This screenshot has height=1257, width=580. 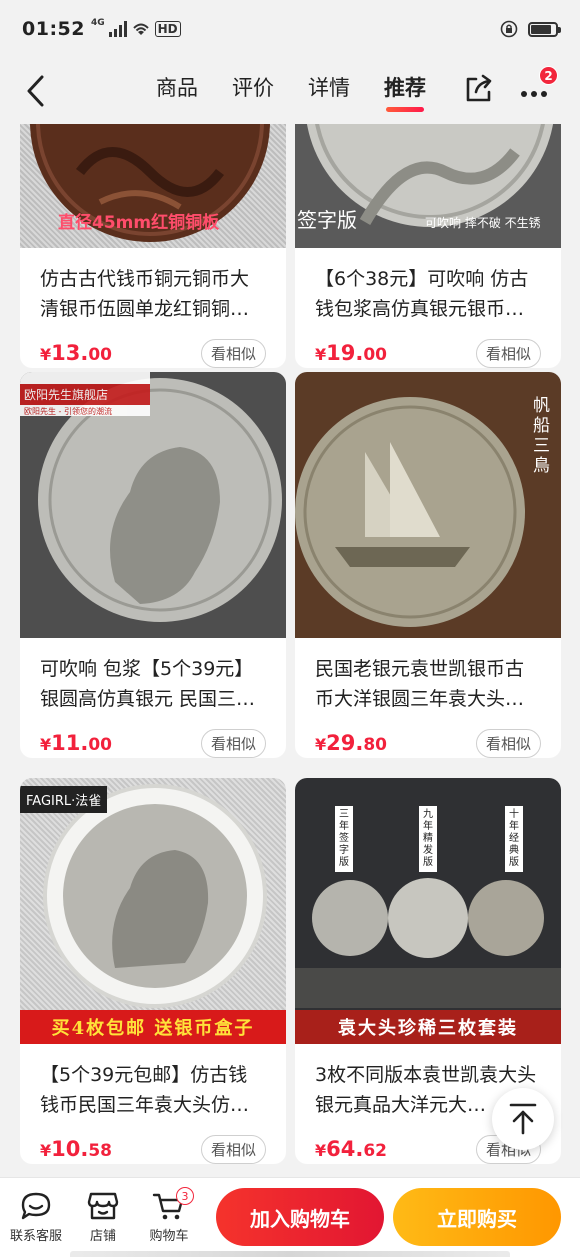 What do you see at coordinates (76, 353) in the screenshot?
I see `product-price: ¥13.00` at bounding box center [76, 353].